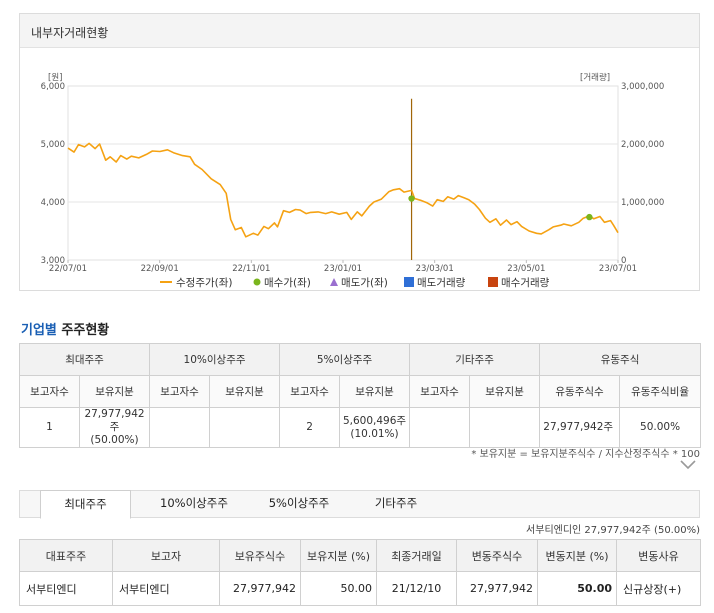 Image resolution: width=714 pixels, height=613 pixels. I want to click on section-title-rest: 주주현황, so click(83, 330).